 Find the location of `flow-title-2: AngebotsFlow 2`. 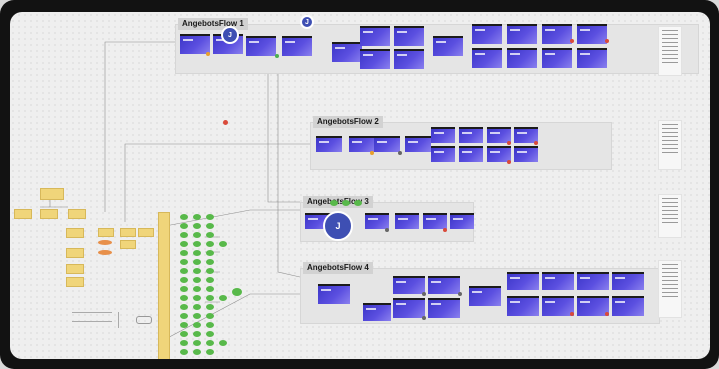

flow-title-2: AngebotsFlow 2 is located at coordinates (348, 122).